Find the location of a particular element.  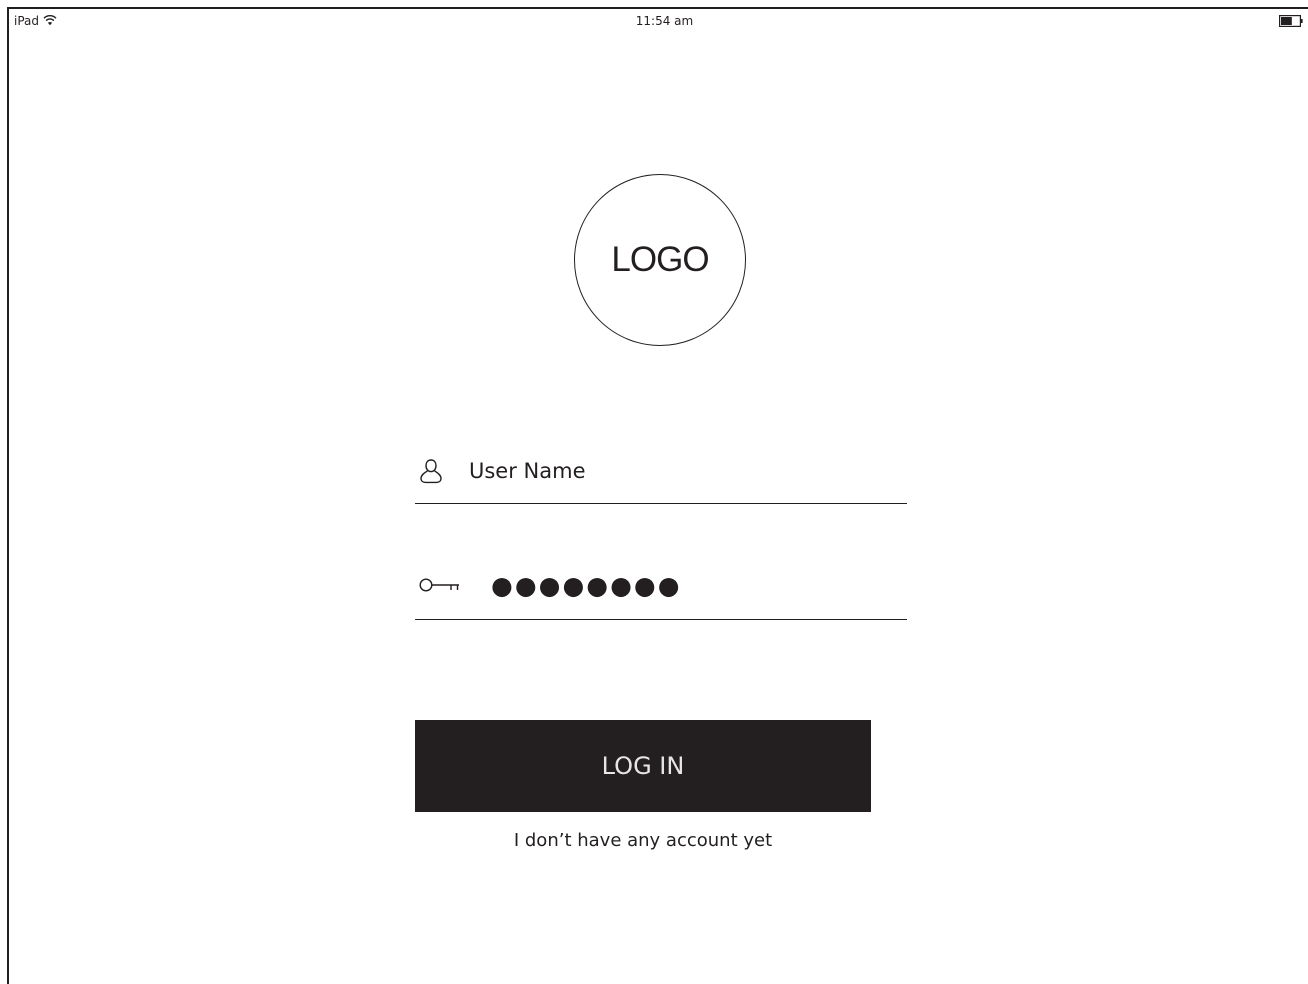

password-value: ●●●●●●●● is located at coordinates (586, 585).